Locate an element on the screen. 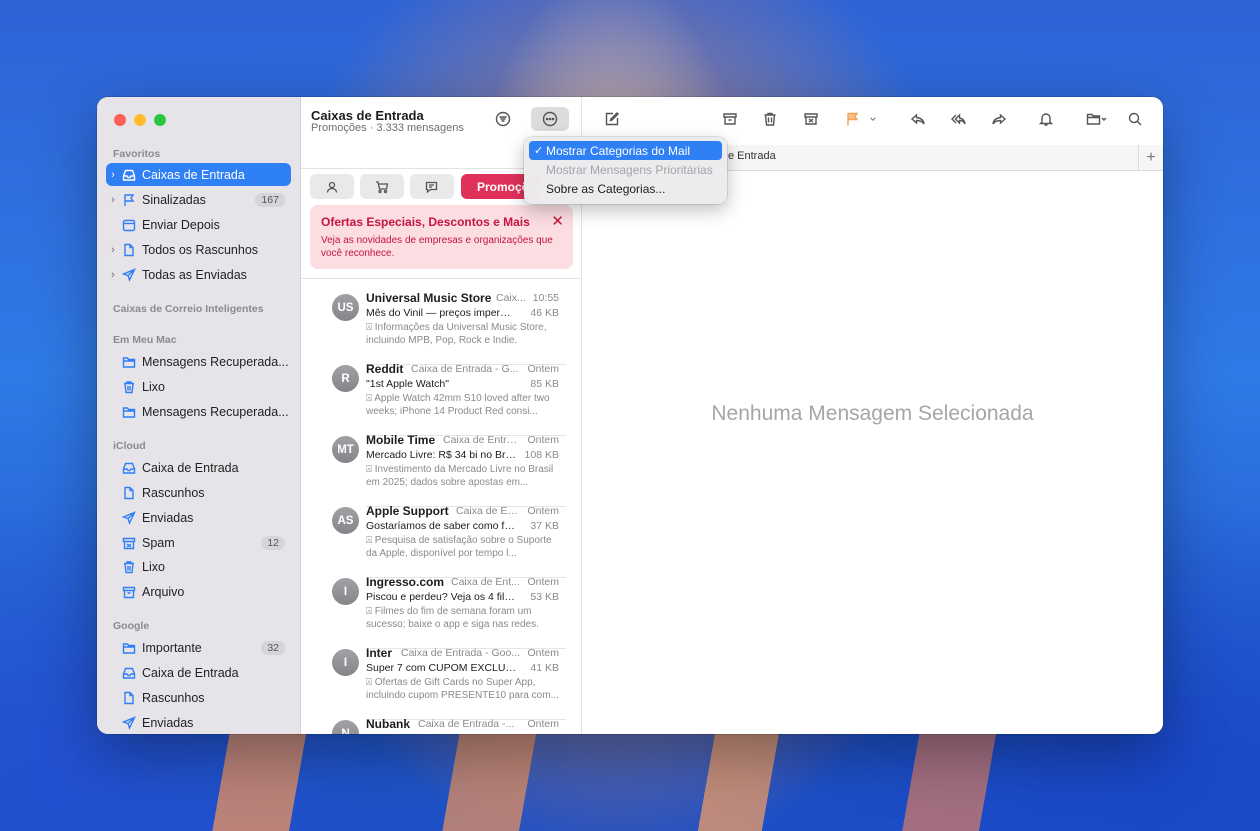 This screenshot has width=1260, height=831. compose-icon is located at coordinates (612, 119).